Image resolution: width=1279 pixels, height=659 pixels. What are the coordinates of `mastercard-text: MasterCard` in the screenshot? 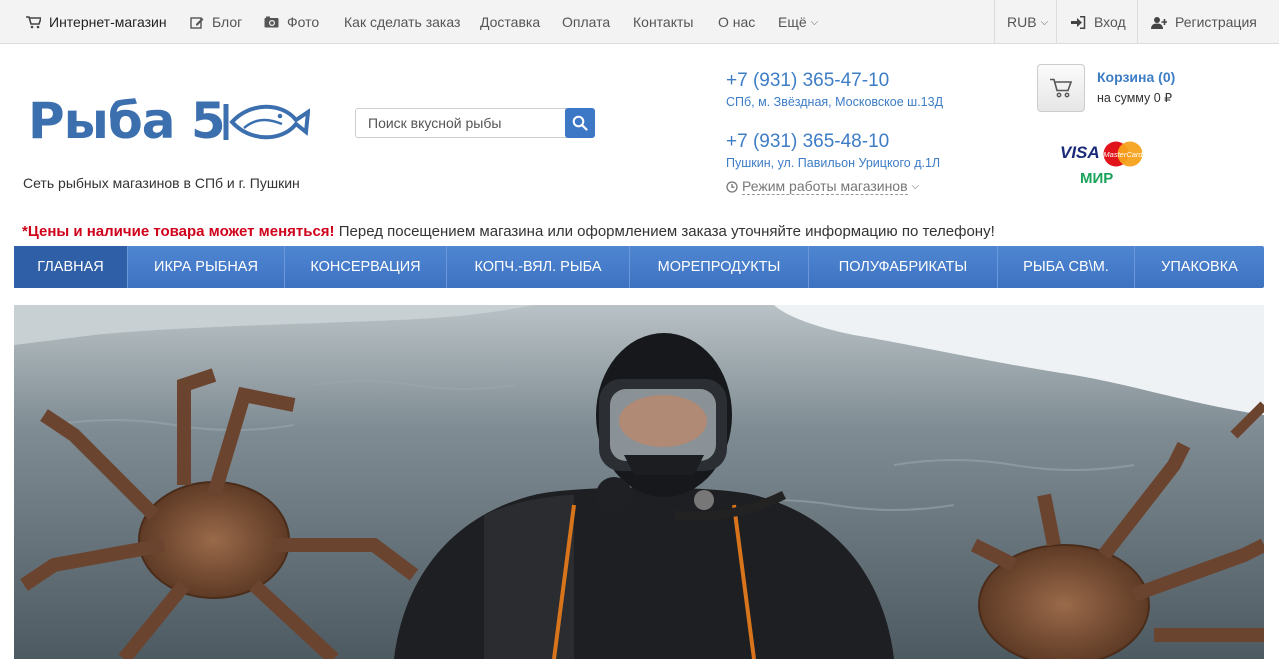 It's located at (1123, 154).